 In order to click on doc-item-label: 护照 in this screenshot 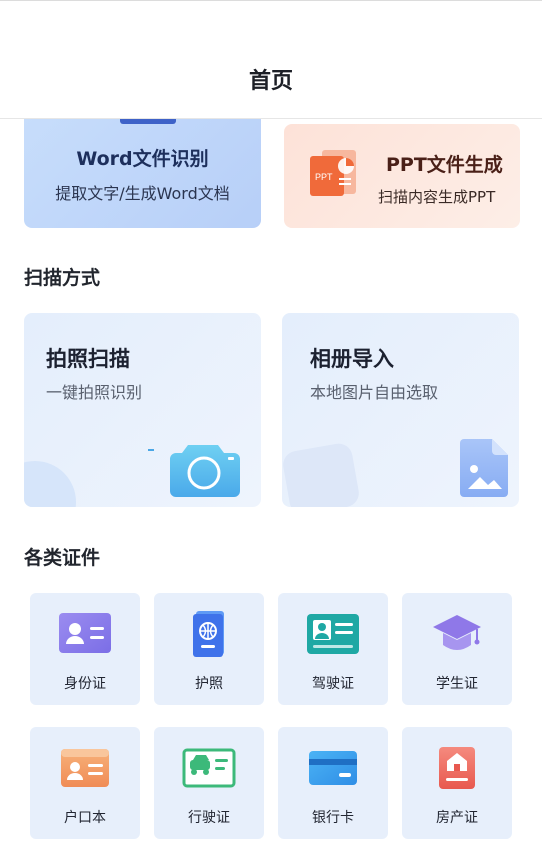, I will do `click(209, 684)`.